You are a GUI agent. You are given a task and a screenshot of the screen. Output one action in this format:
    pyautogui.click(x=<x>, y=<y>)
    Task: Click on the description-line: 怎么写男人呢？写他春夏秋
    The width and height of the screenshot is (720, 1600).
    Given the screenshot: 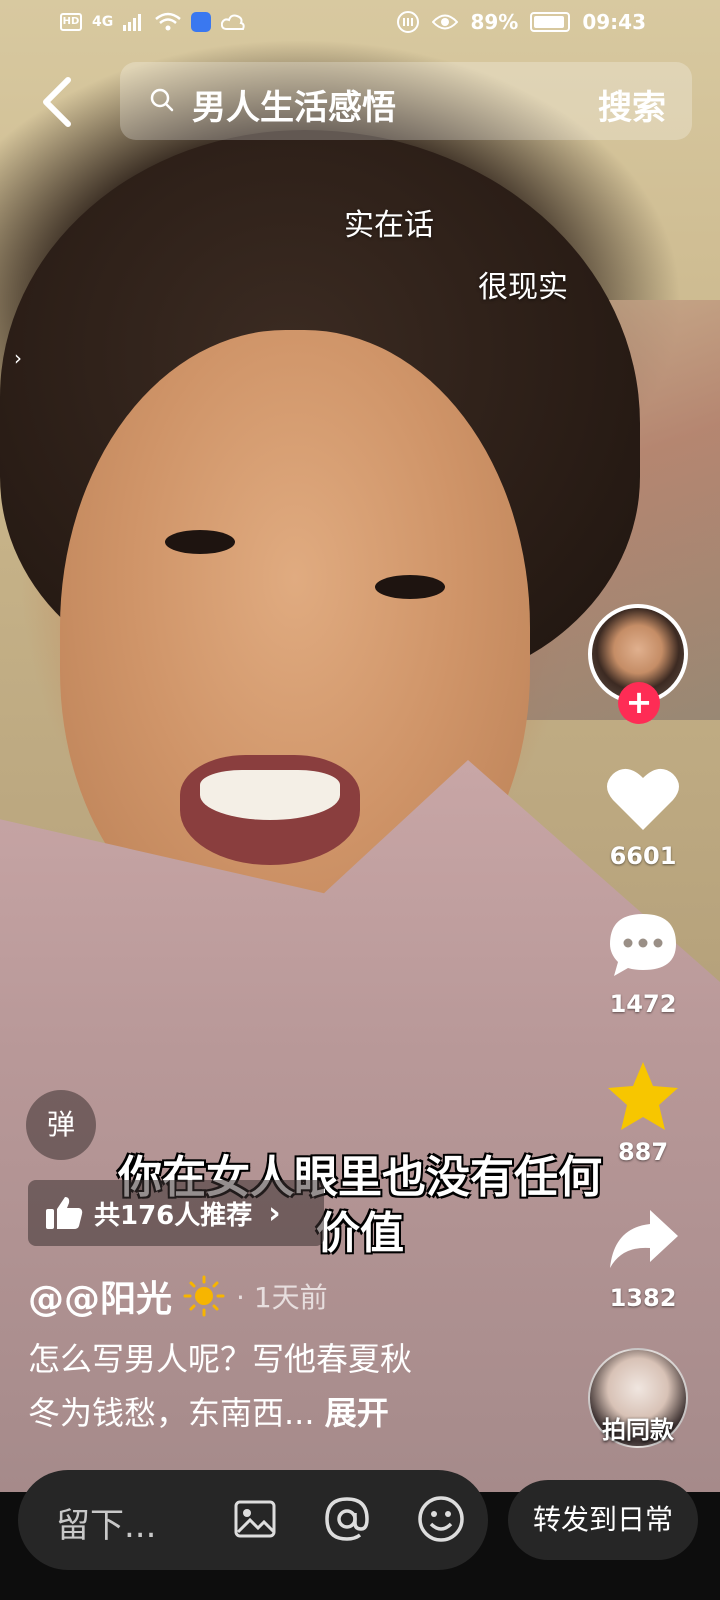 What is the action you would take?
    pyautogui.click(x=220, y=1359)
    